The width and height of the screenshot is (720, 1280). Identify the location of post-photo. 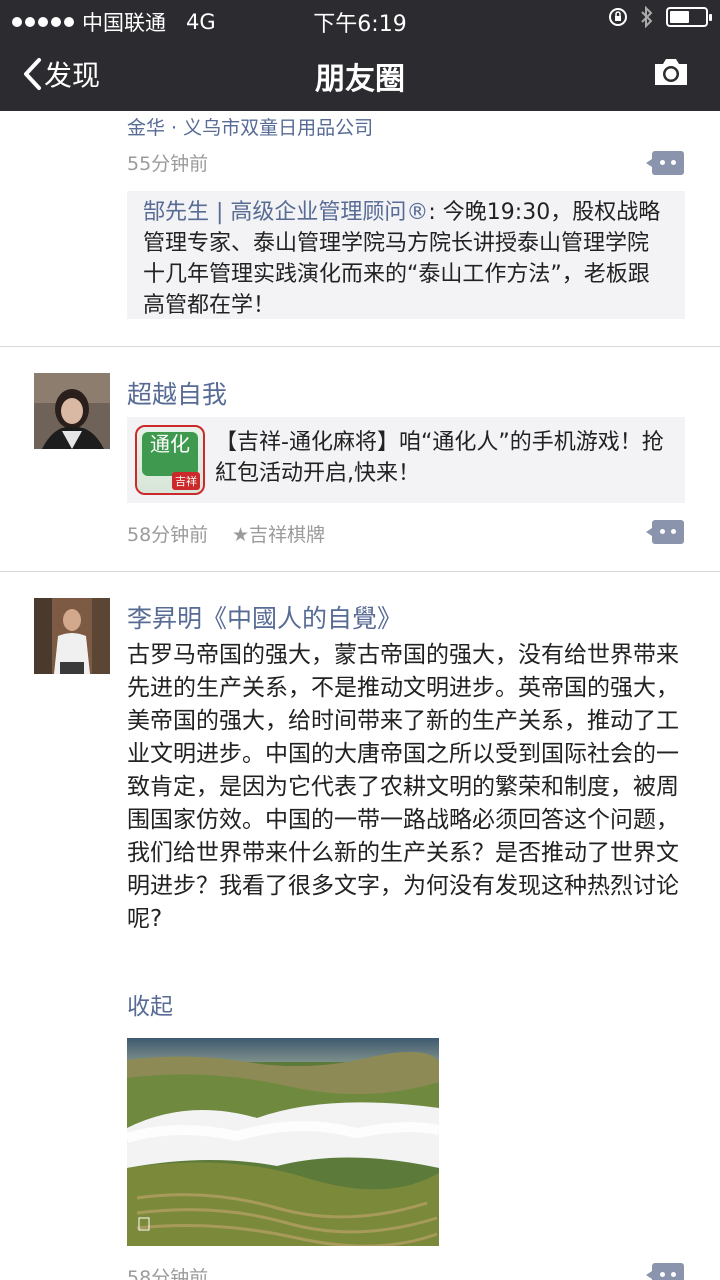
(283, 1142).